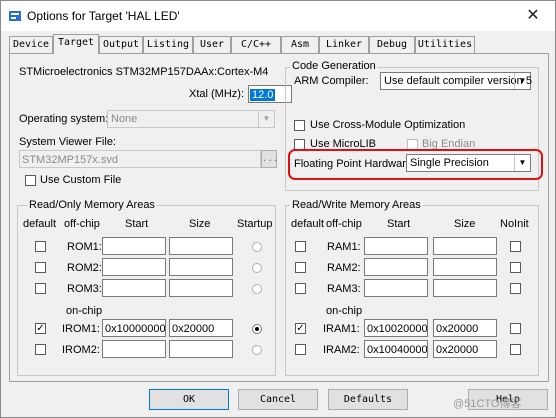 This screenshot has height=418, width=556. What do you see at coordinates (201, 328) in the screenshot?
I see `irom1-size-input: 0x20000` at bounding box center [201, 328].